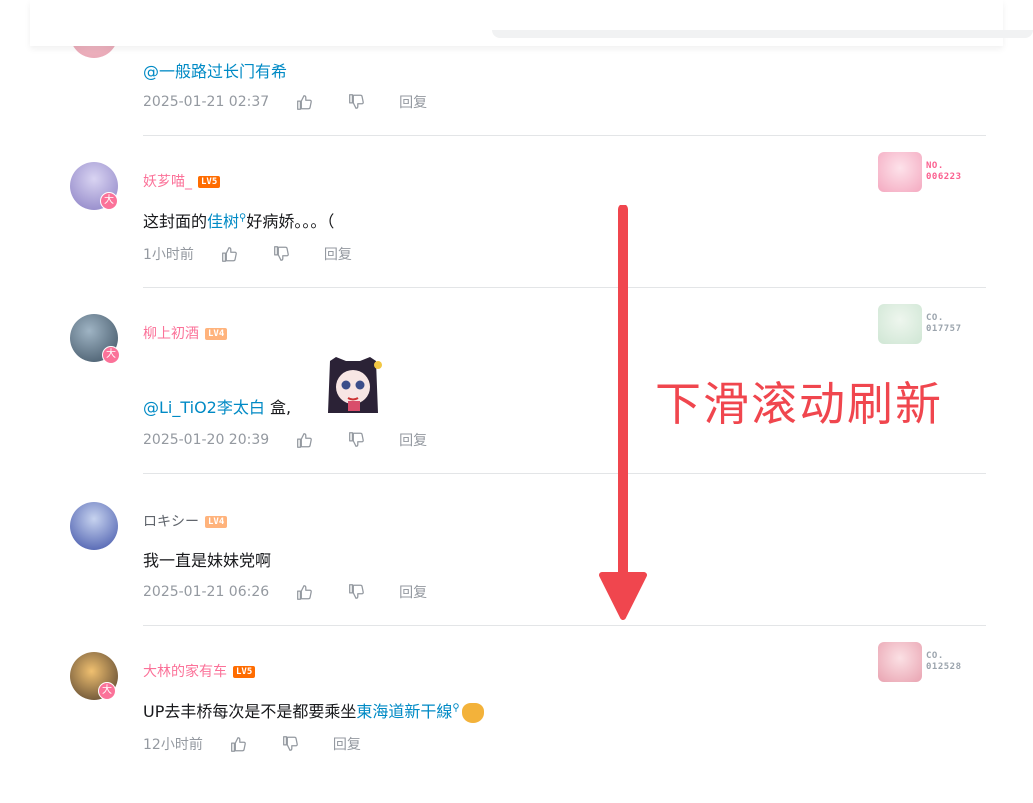 Image resolution: width=1033 pixels, height=803 pixels. Describe the element at coordinates (285, 592) in the screenshot. I see `comment-meta: 2025-01-21 06:26 回复` at that location.